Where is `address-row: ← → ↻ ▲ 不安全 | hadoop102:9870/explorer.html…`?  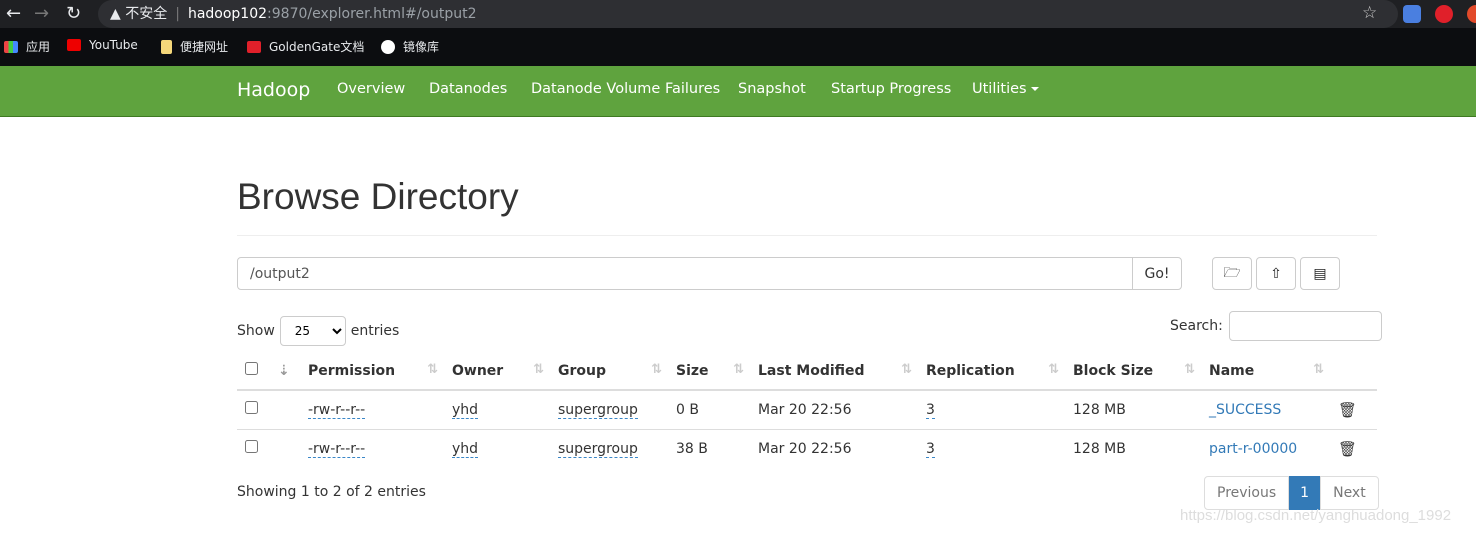
address-row: ← → ↻ ▲ 不安全 | hadoop102:9870/explorer.html… is located at coordinates (738, 14).